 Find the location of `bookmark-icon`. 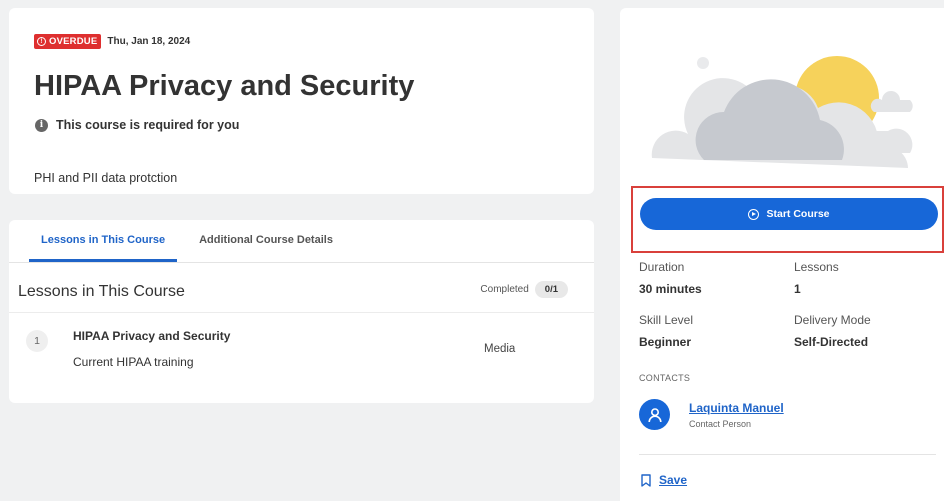

bookmark-icon is located at coordinates (646, 480).